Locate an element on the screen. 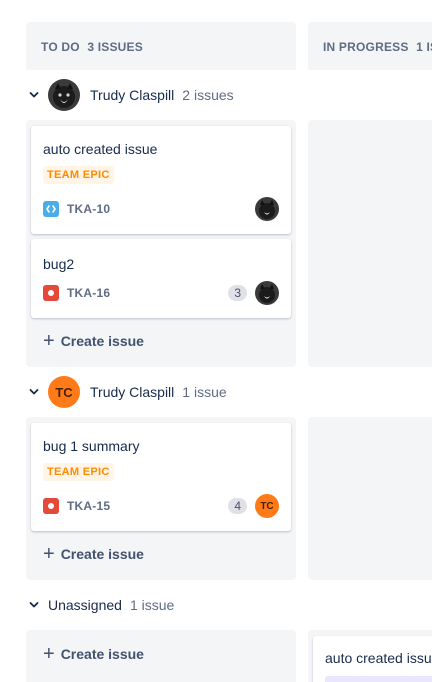 The image size is (432, 682). card-title: auto created issue is located at coordinates (100, 149).